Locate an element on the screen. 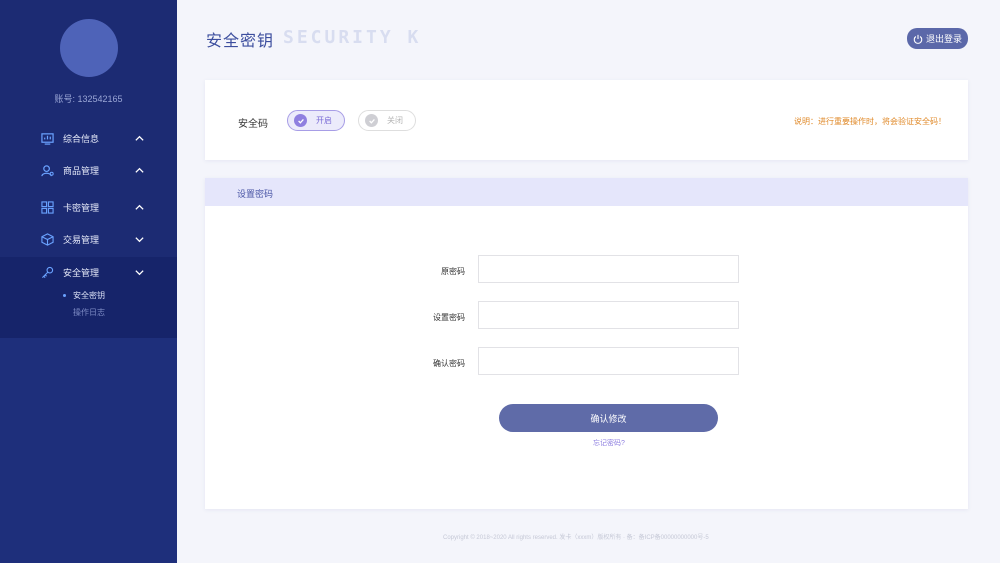 The height and width of the screenshot is (563, 1000). old-password-input is located at coordinates (608, 269).